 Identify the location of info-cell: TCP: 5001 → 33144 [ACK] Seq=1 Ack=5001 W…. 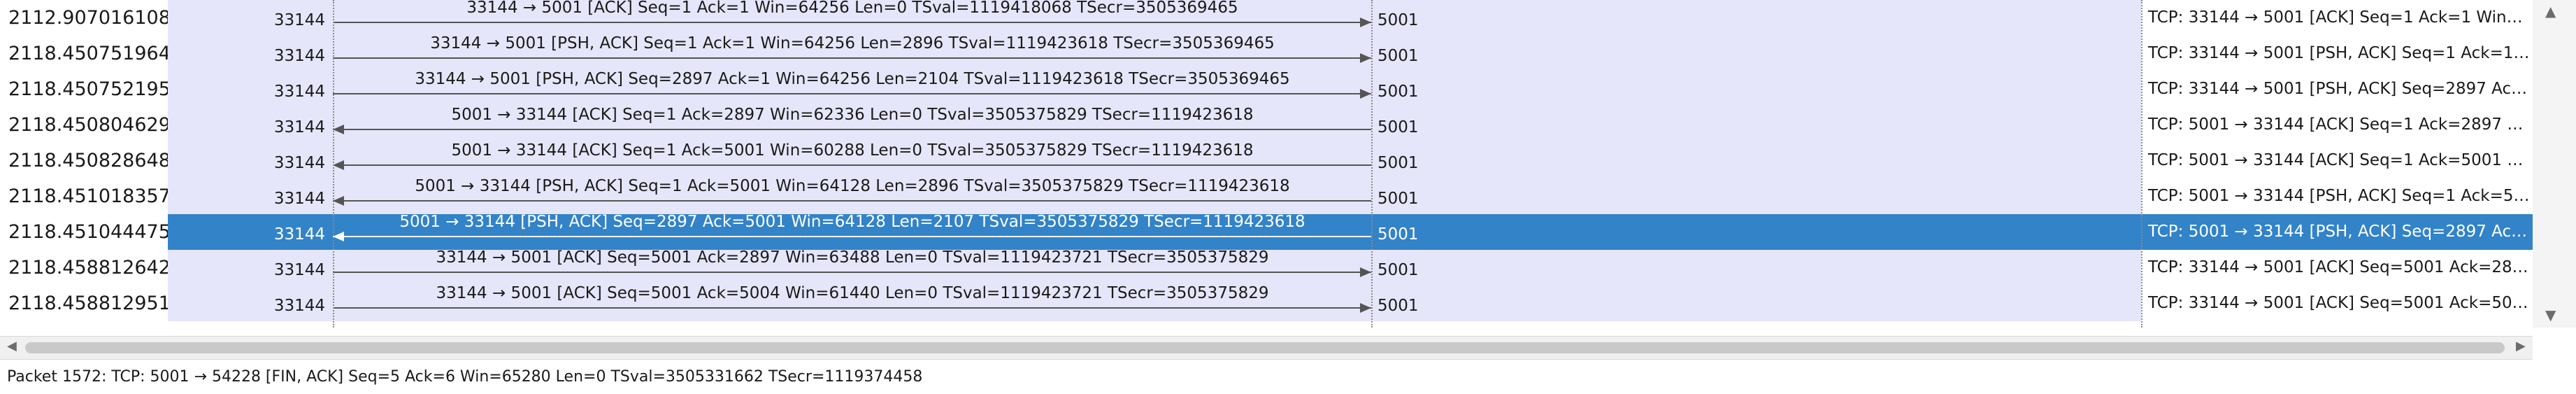
(2337, 160).